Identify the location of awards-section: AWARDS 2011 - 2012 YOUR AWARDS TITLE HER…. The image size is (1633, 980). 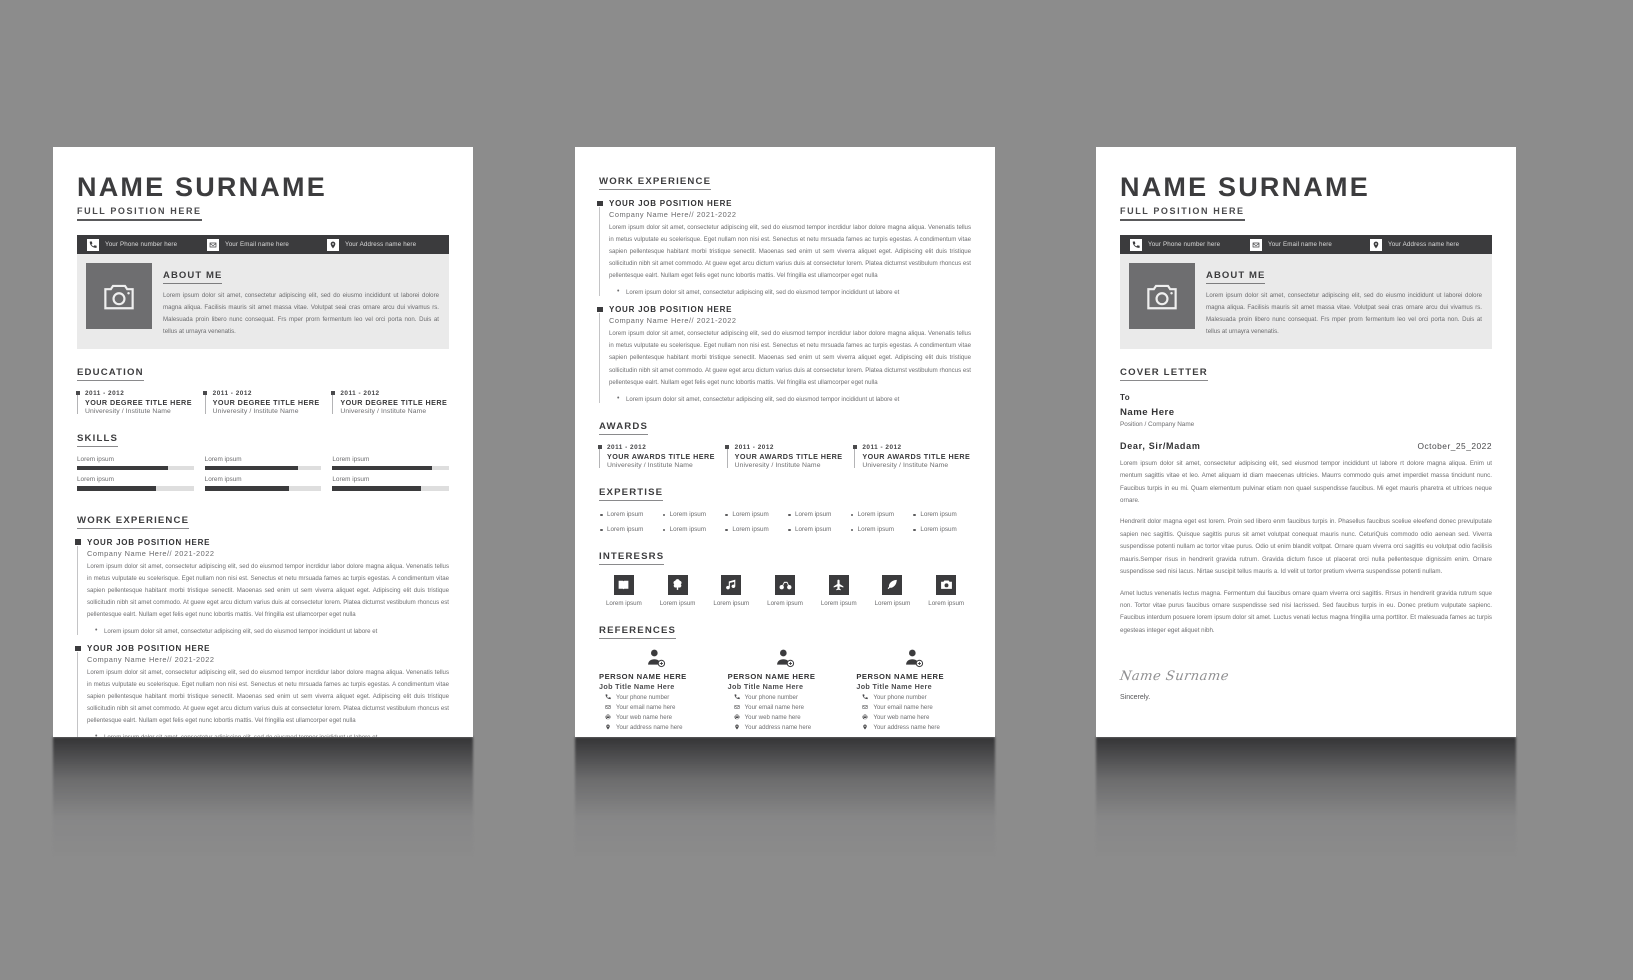
(784, 442).